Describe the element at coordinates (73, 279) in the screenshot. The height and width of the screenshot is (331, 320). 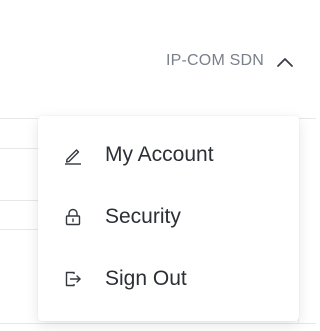
I see `sign-out-icon` at that location.